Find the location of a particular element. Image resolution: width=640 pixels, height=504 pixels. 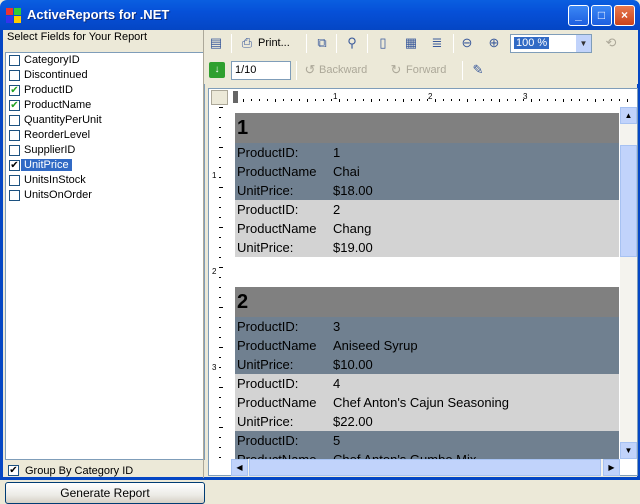

print-icon: ⎙ is located at coordinates (247, 43).